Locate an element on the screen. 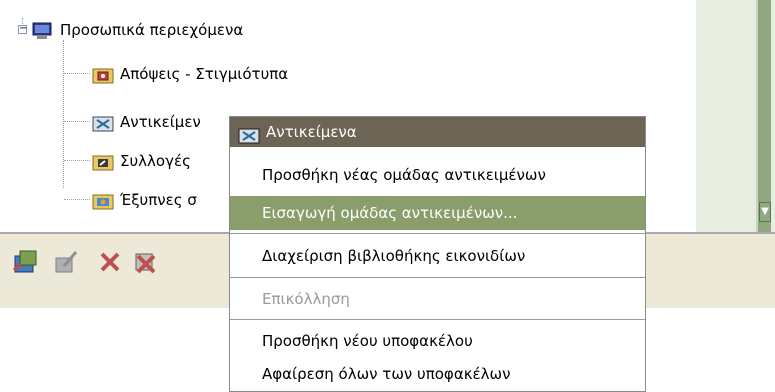 This screenshot has width=775, height=392. menu-item-add-subfolder: Προσθήκη νέου υποφακέλου is located at coordinates (437, 341).